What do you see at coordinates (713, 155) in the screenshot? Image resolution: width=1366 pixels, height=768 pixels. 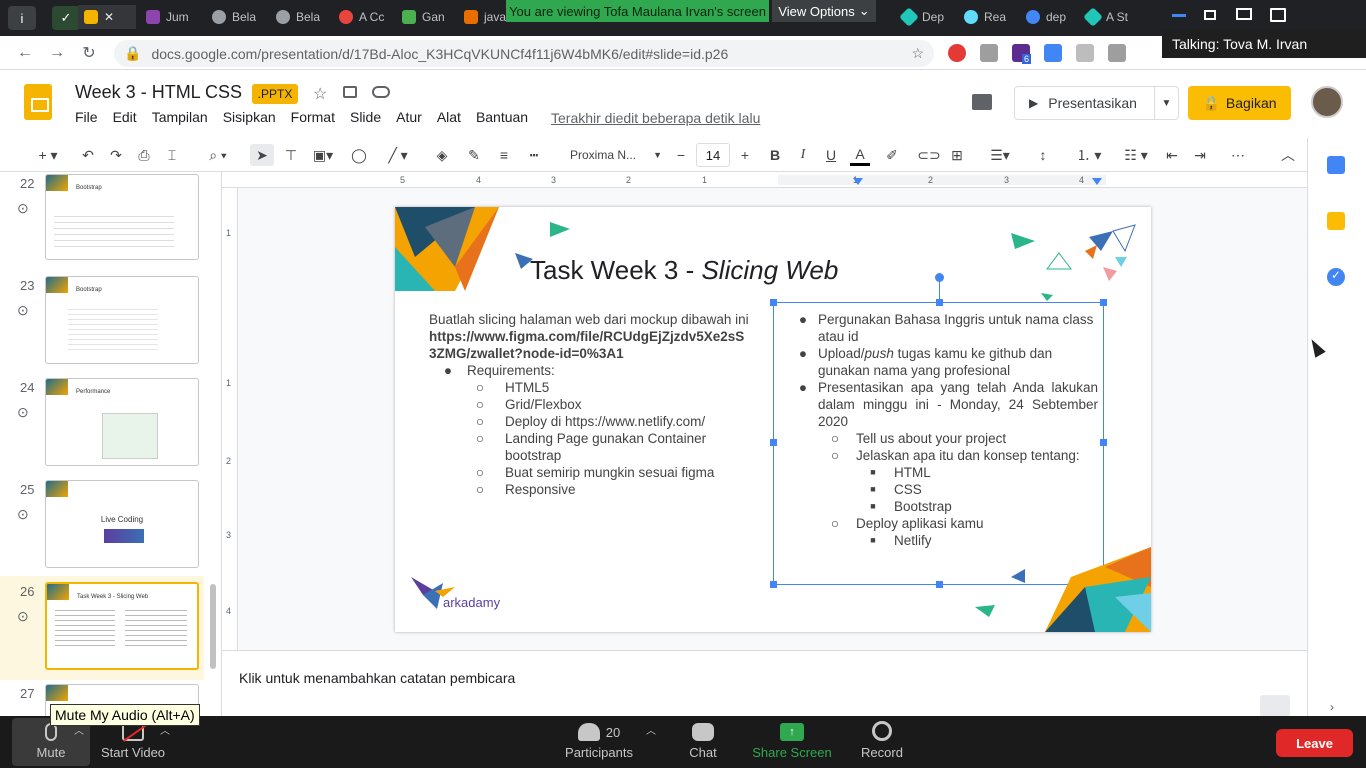 I see `font-size-input: 14` at bounding box center [713, 155].